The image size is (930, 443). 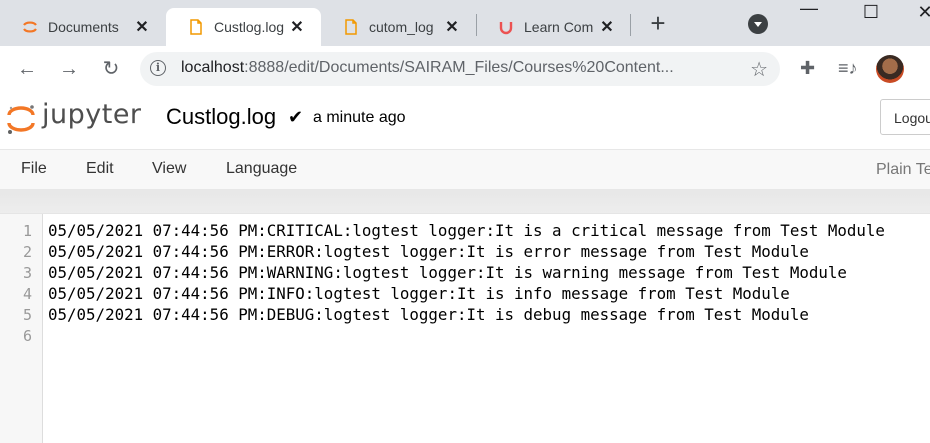 I want to click on line-number: 4, so click(x=27, y=294).